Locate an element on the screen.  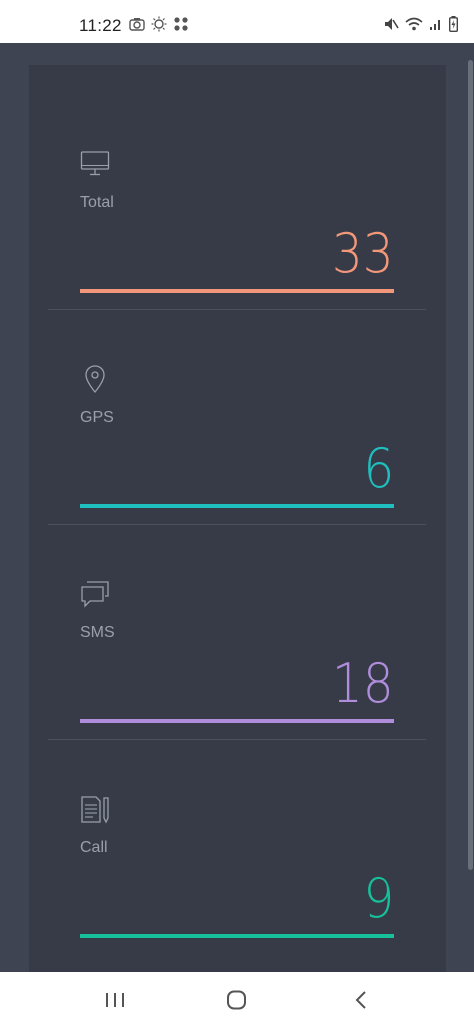
home-icon is located at coordinates (237, 1000).